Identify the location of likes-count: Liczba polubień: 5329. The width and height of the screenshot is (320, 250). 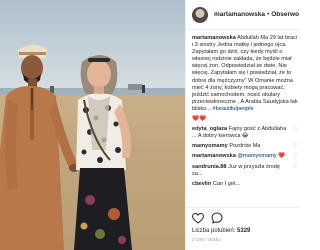
(243, 231).